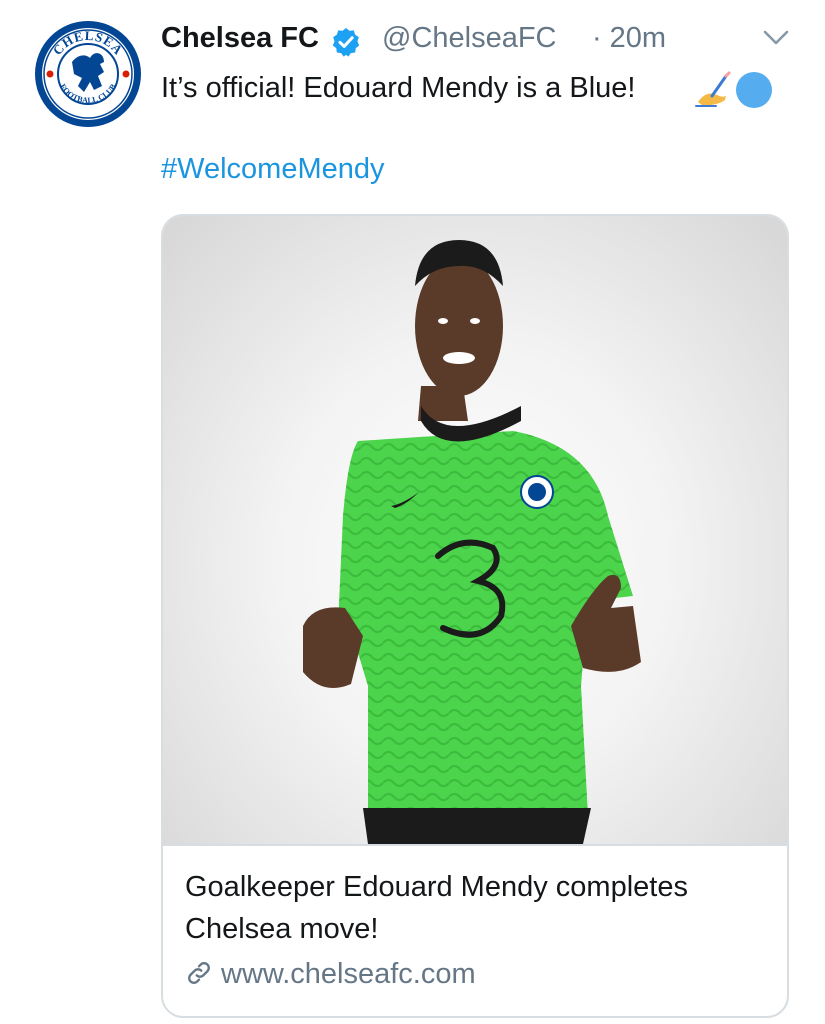  Describe the element at coordinates (754, 90) in the screenshot. I see `blue-circle-emoji` at that location.